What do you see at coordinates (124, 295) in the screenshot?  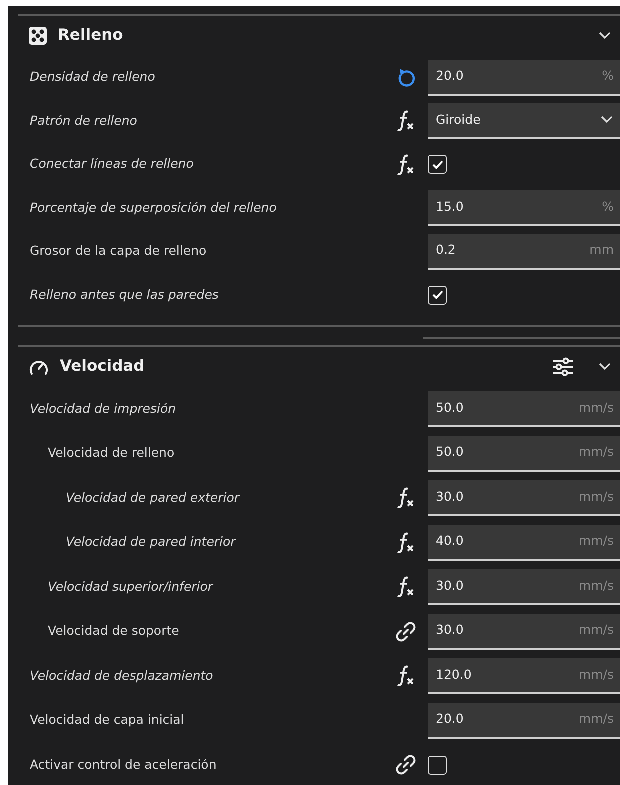 I see `setting-label: Relleno antes que las paredes` at bounding box center [124, 295].